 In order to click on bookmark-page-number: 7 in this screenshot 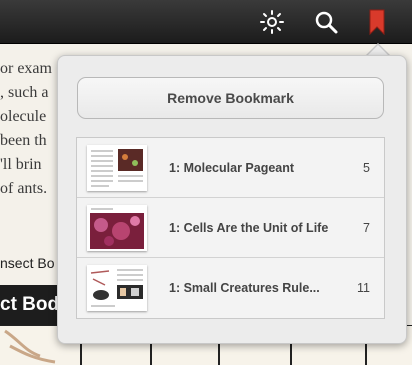, I will do `click(366, 228)`.